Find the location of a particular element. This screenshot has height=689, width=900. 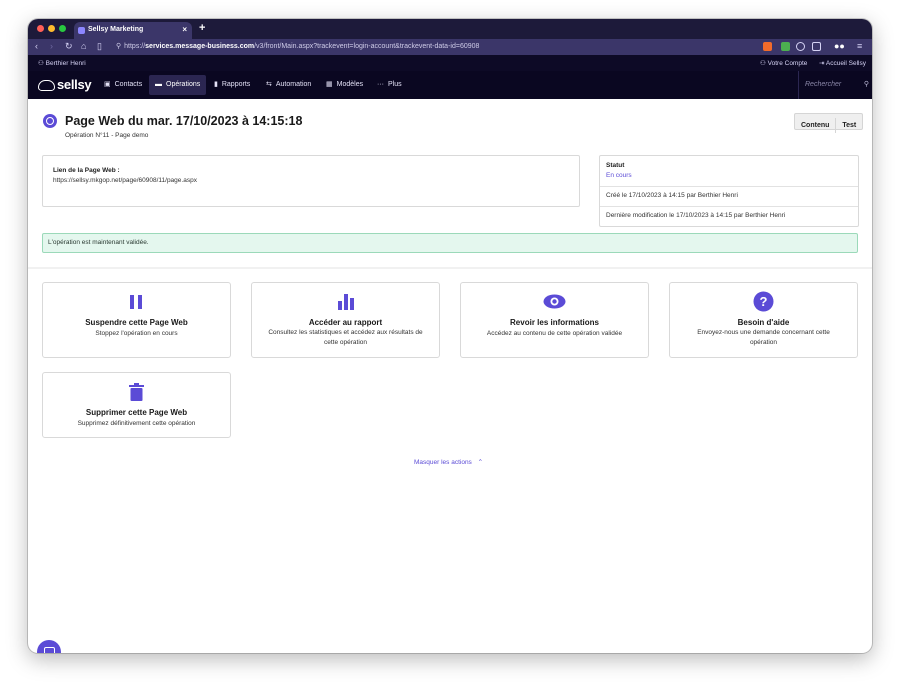

page-title: Page Web du mar. 17/10/2023 à 14:15:18 is located at coordinates (184, 121).